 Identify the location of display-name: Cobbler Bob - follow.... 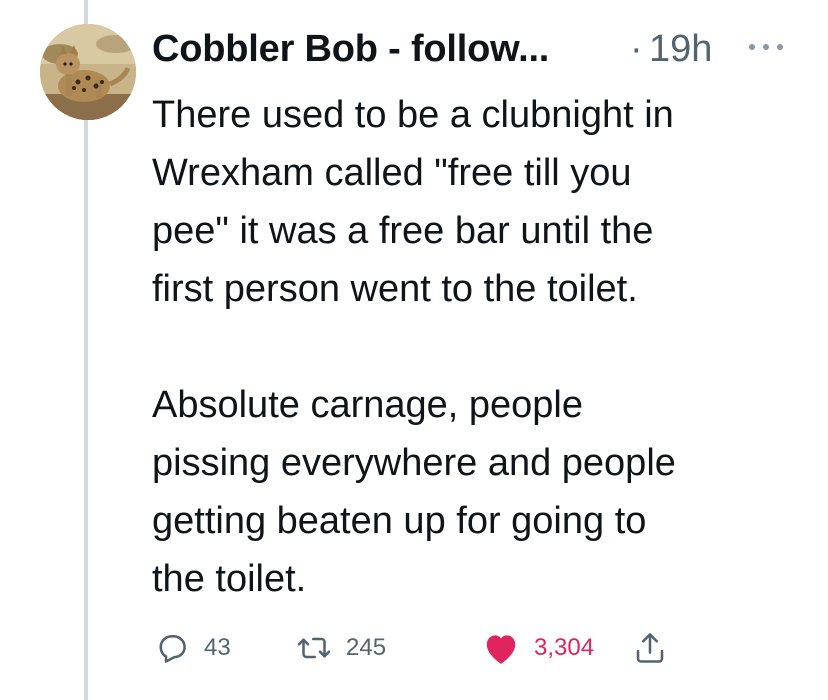
(350, 49).